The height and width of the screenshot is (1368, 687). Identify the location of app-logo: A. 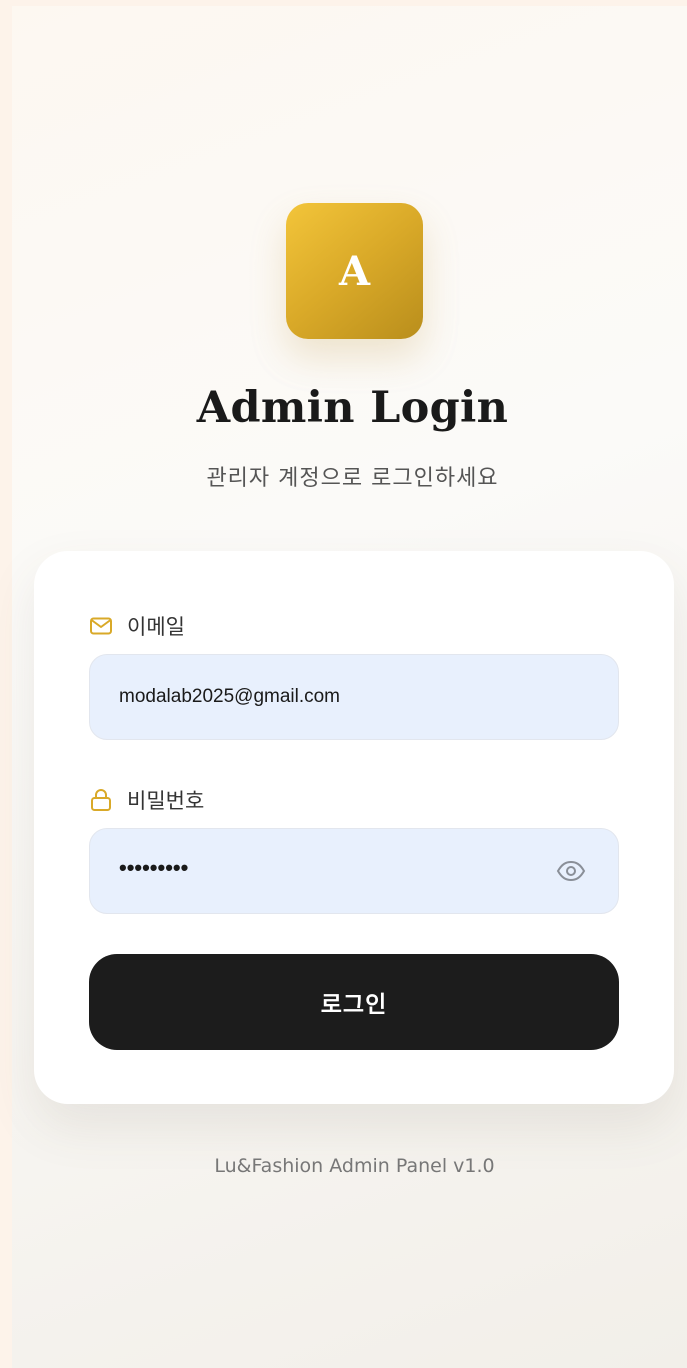
(354, 271).